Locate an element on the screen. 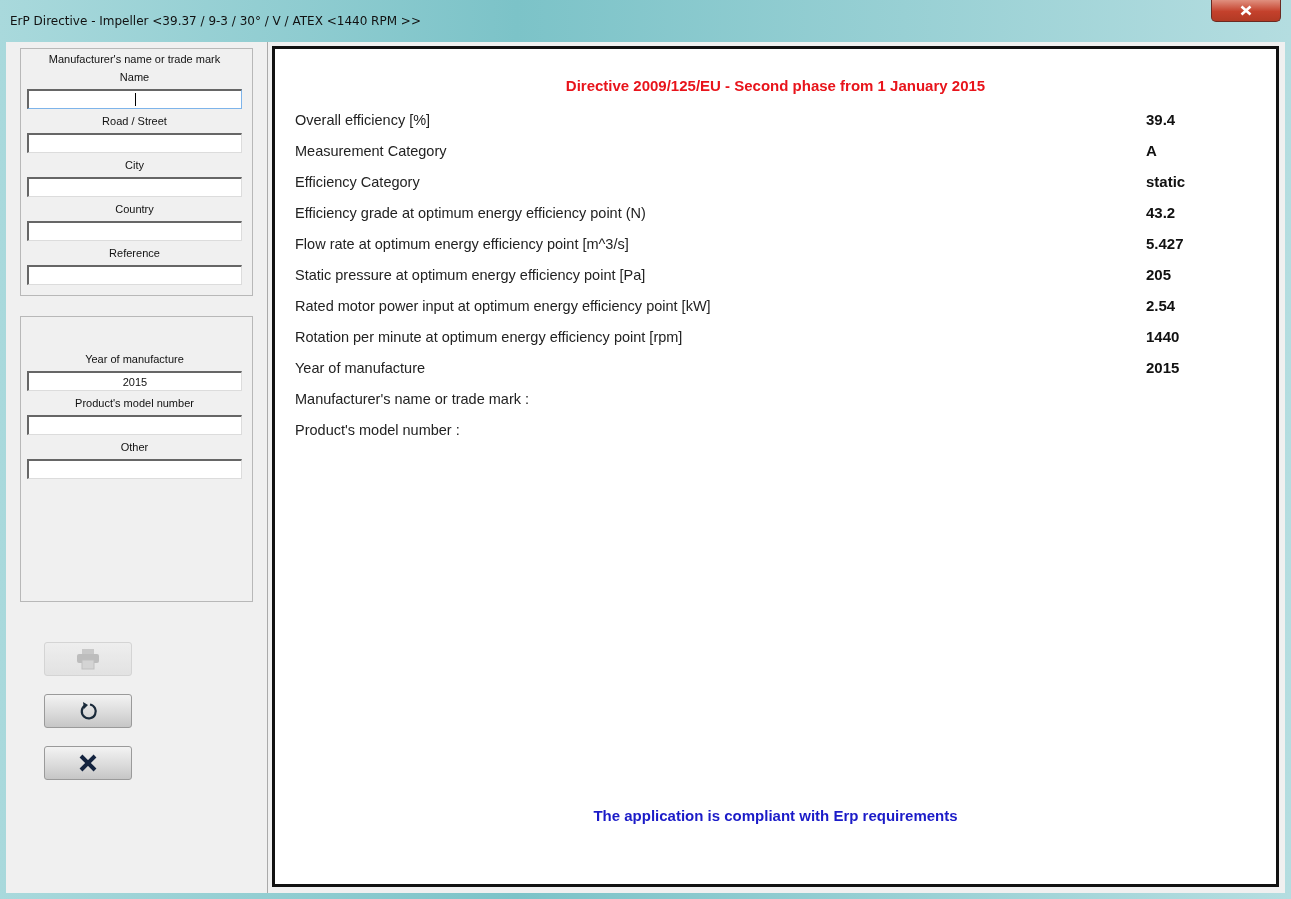  row-value: 43.2 is located at coordinates (1161, 212).